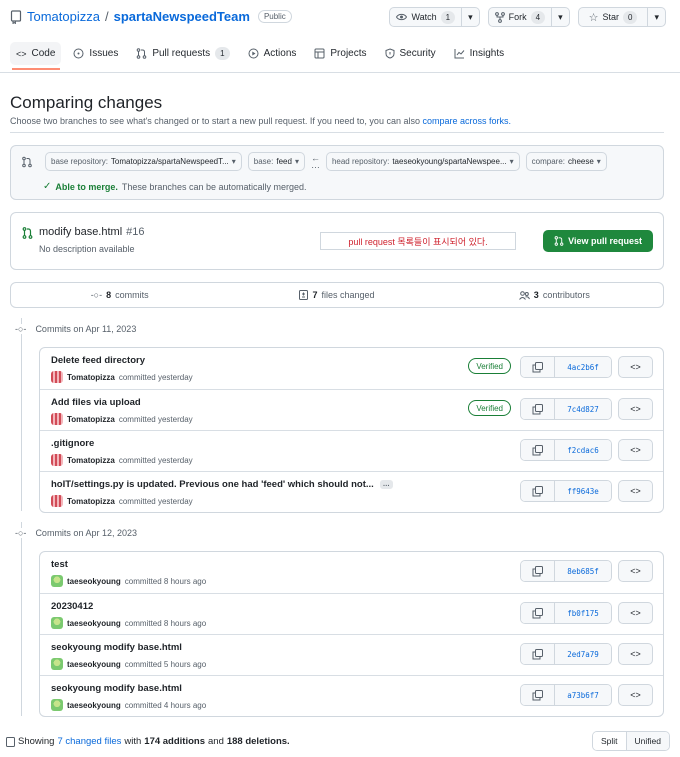 The image size is (680, 757). I want to click on repo-name-link: spartaNewspeedTeam, so click(182, 16).